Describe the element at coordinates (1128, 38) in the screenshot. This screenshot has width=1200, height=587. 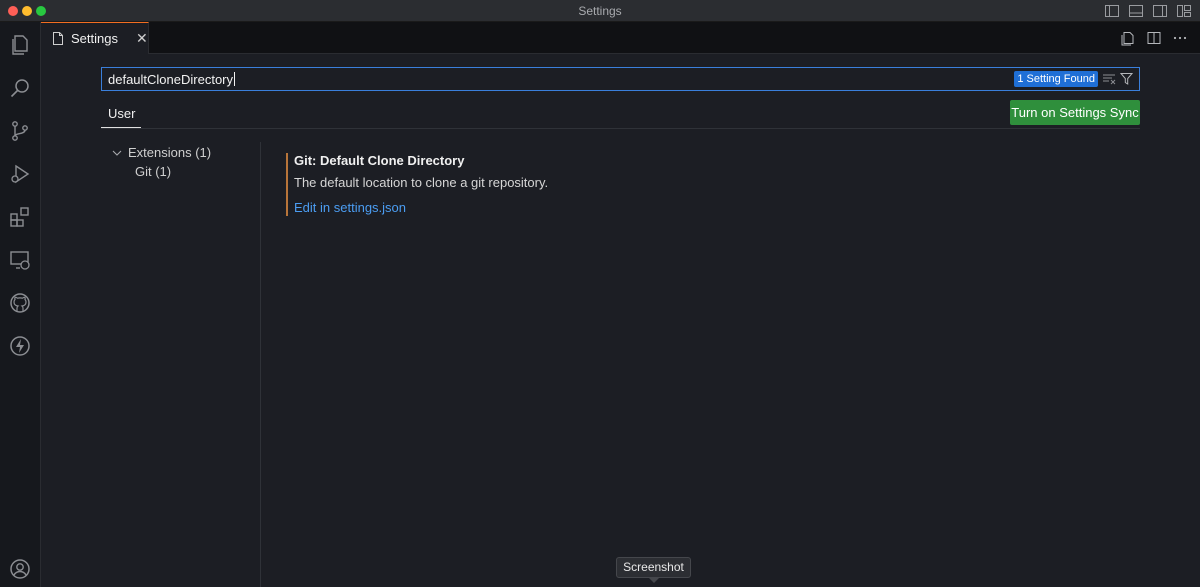
I see `open-settings-json-icon` at that location.